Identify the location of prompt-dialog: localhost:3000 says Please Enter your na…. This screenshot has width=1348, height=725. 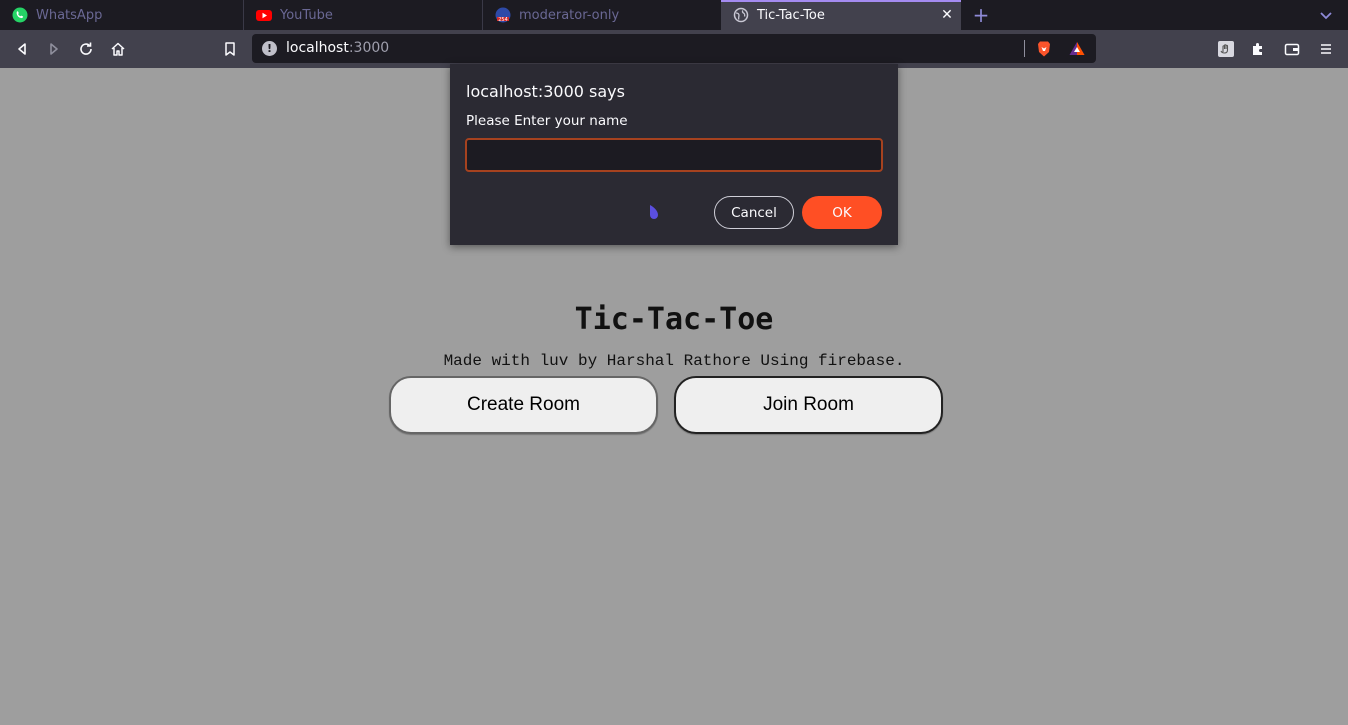
(674, 154).